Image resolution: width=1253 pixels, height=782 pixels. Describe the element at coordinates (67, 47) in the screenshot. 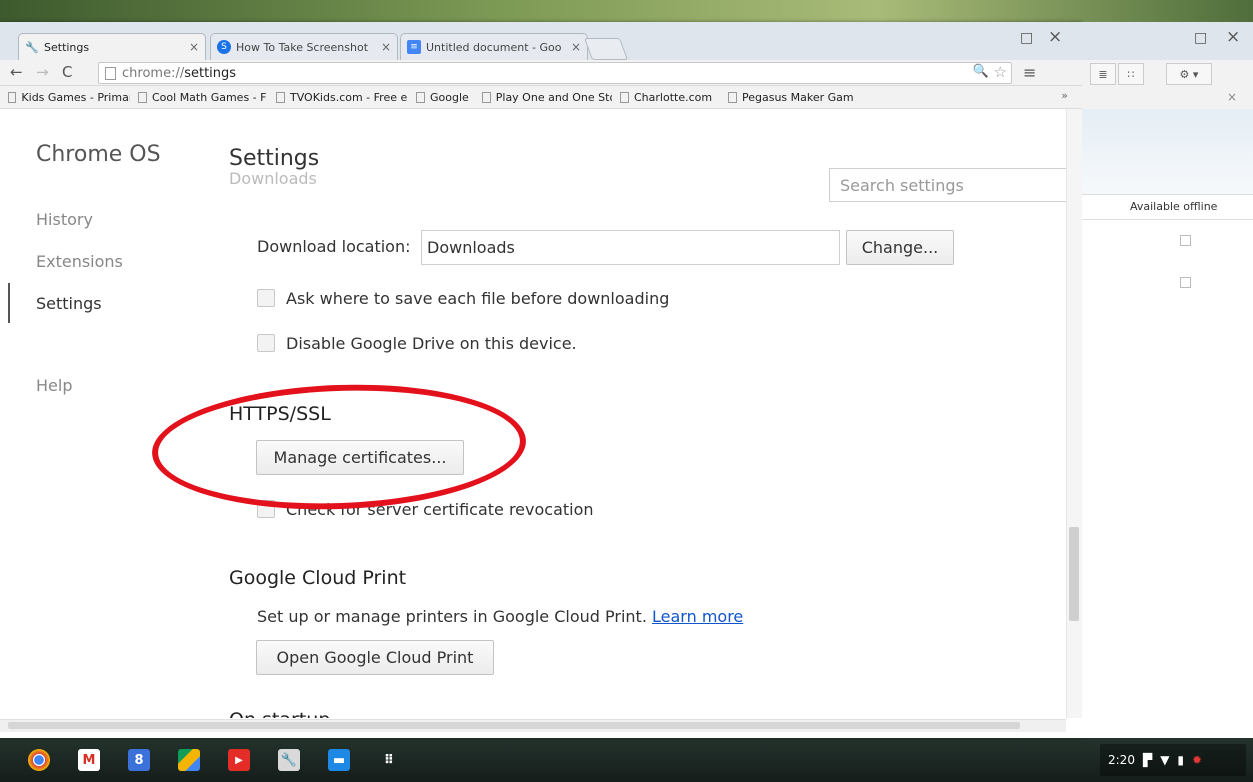

I see `tab-title: Settings` at that location.